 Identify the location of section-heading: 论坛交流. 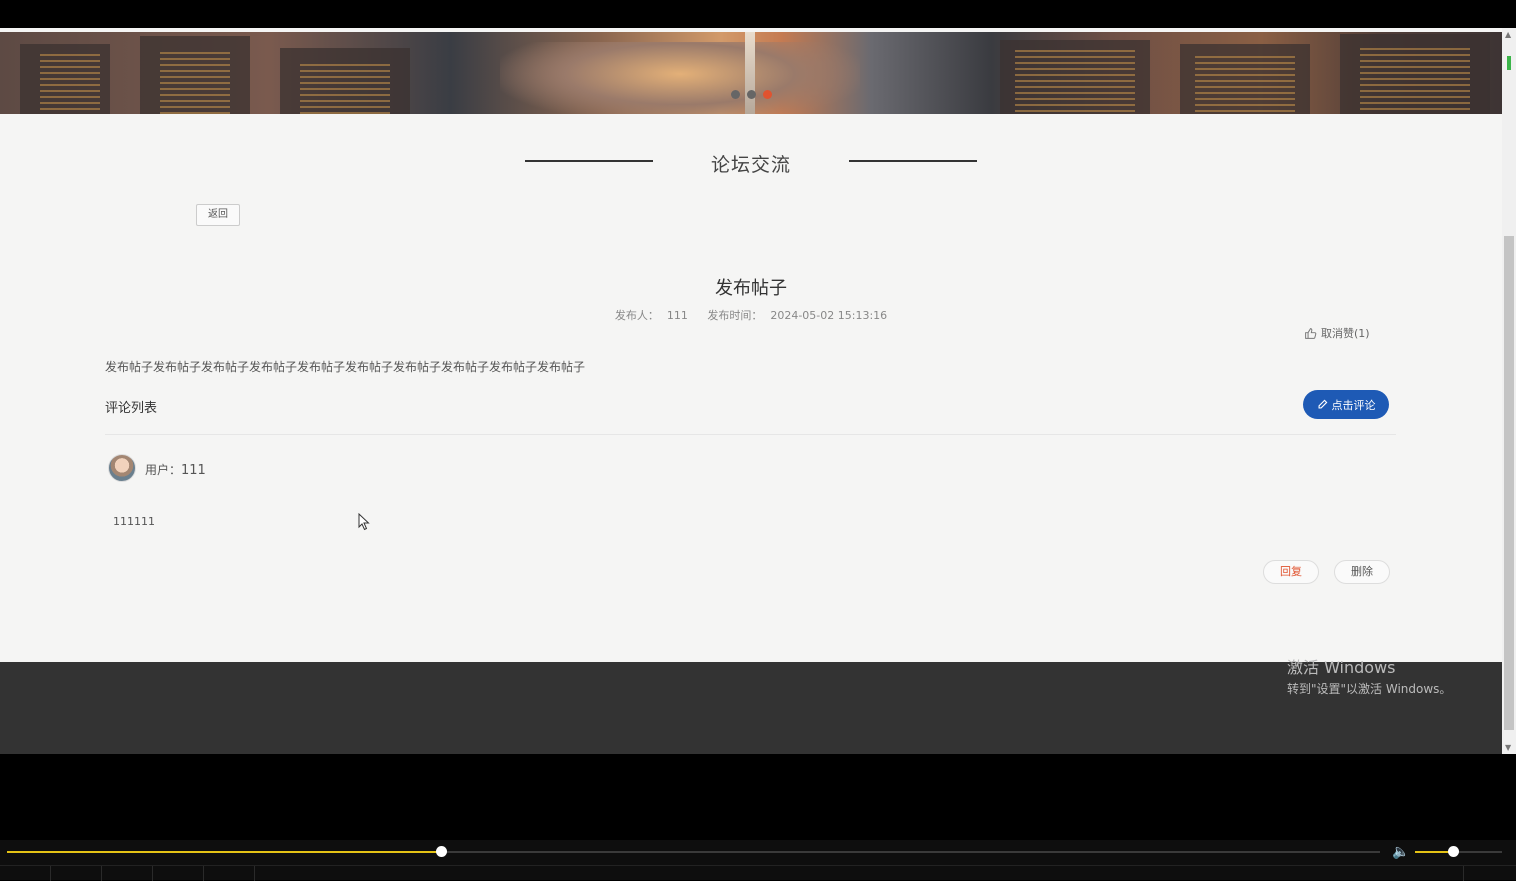
(751, 164).